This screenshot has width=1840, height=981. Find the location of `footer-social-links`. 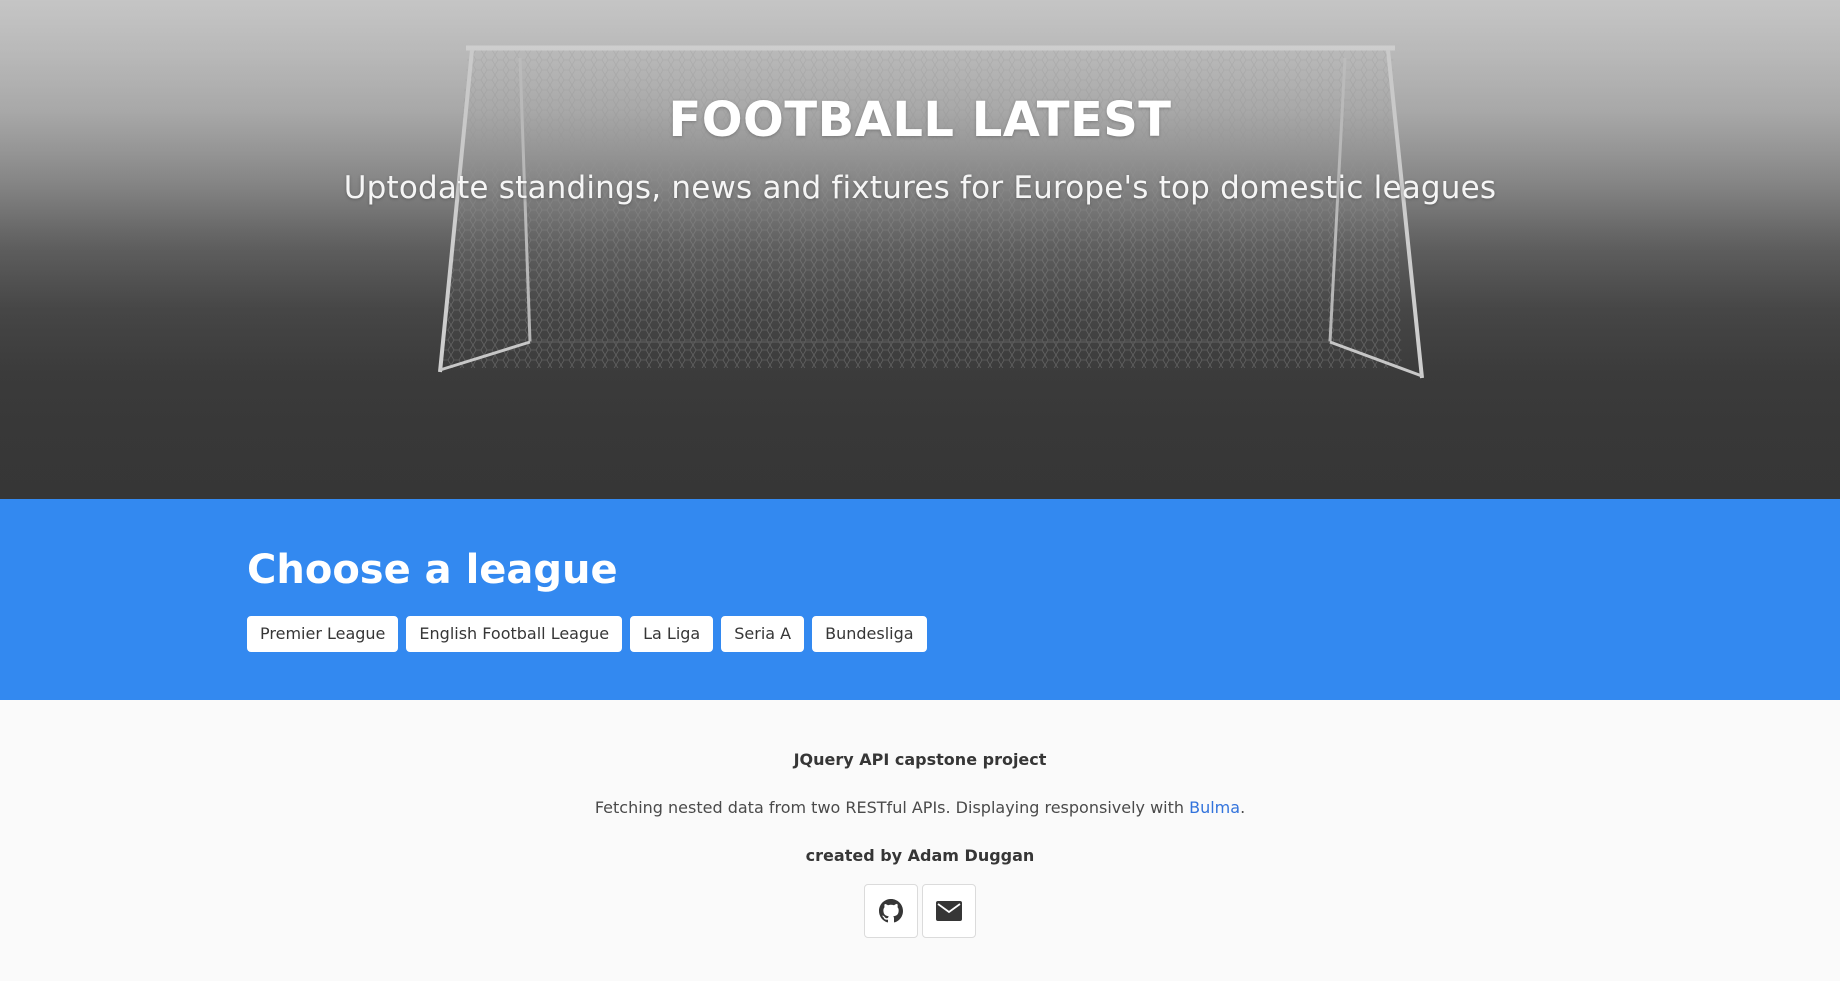

footer-social-links is located at coordinates (920, 911).